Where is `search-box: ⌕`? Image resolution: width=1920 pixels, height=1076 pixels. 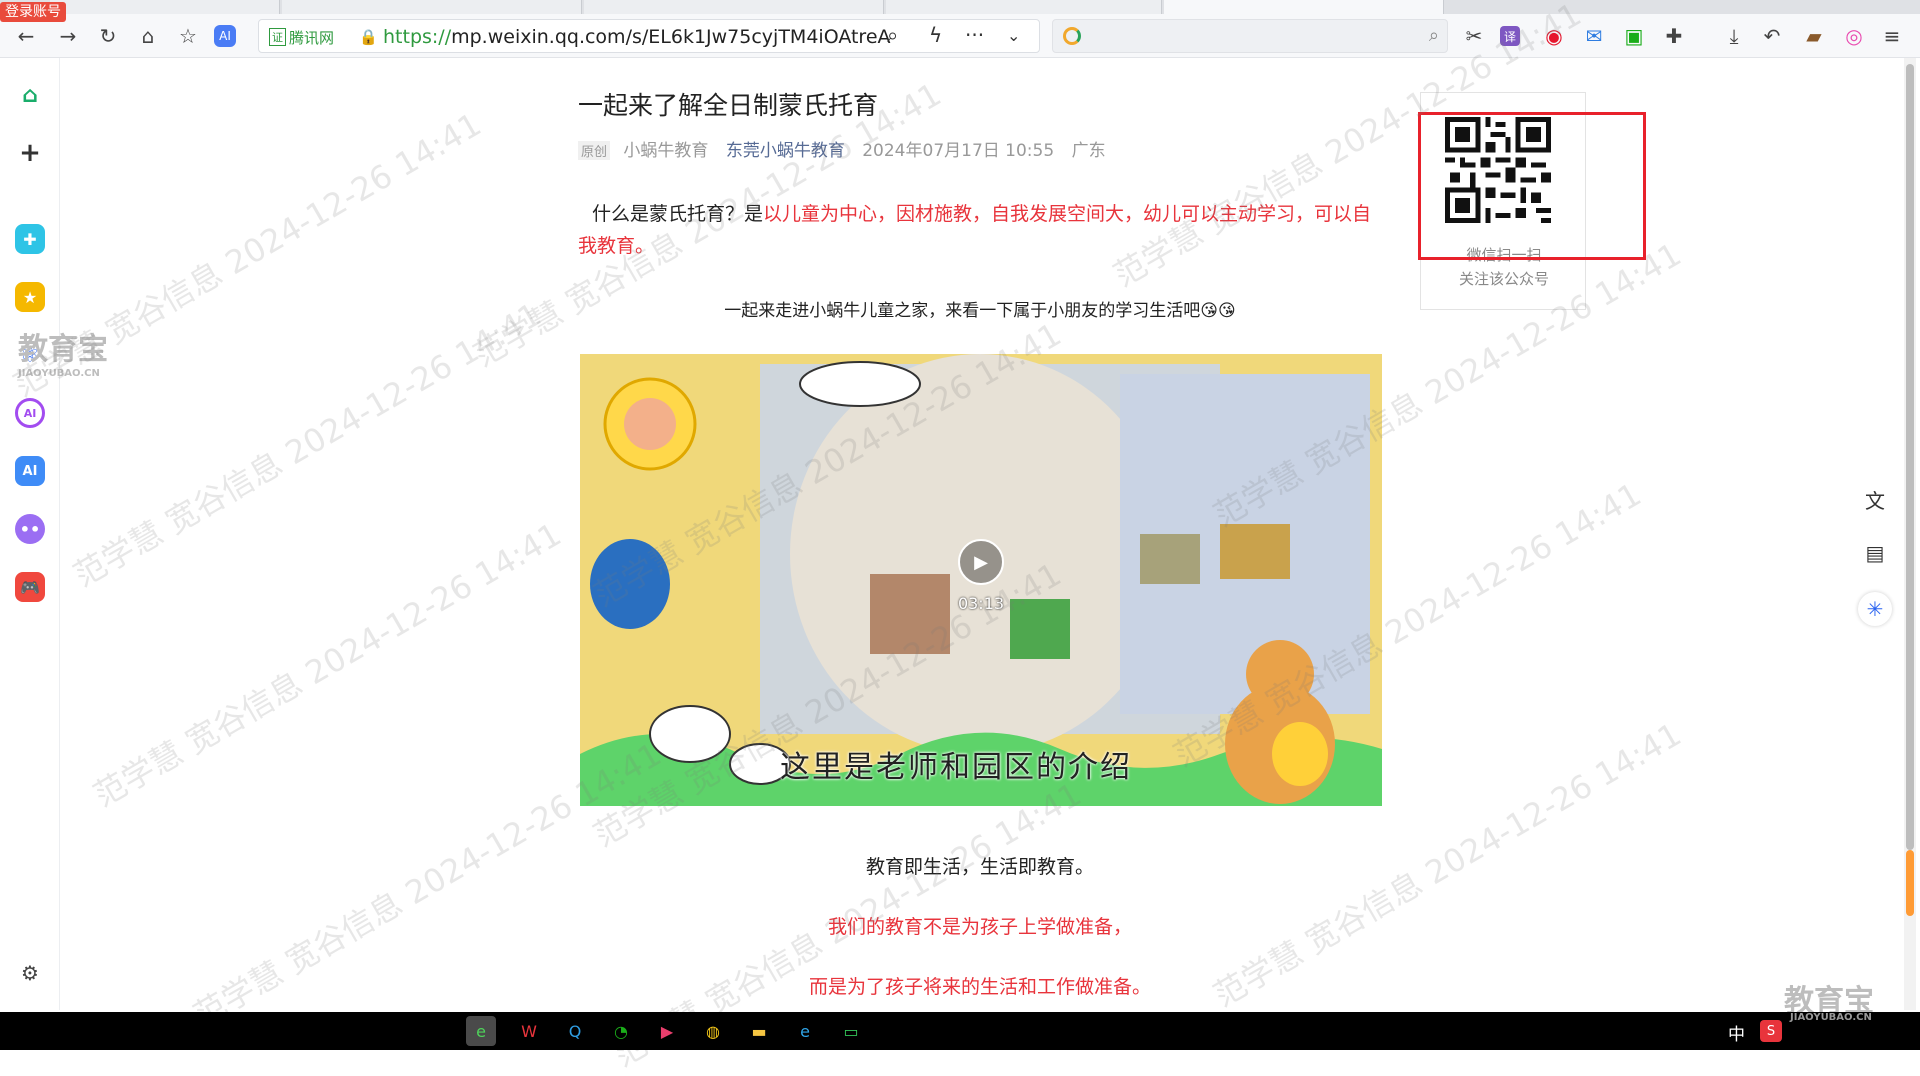 search-box: ⌕ is located at coordinates (1250, 36).